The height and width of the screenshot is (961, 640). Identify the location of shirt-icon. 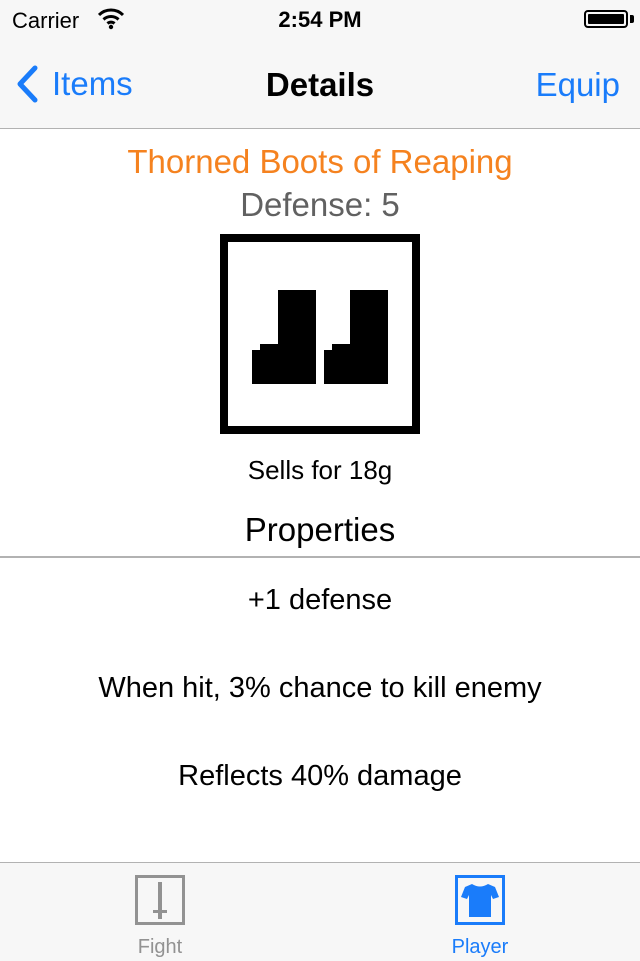
(480, 900).